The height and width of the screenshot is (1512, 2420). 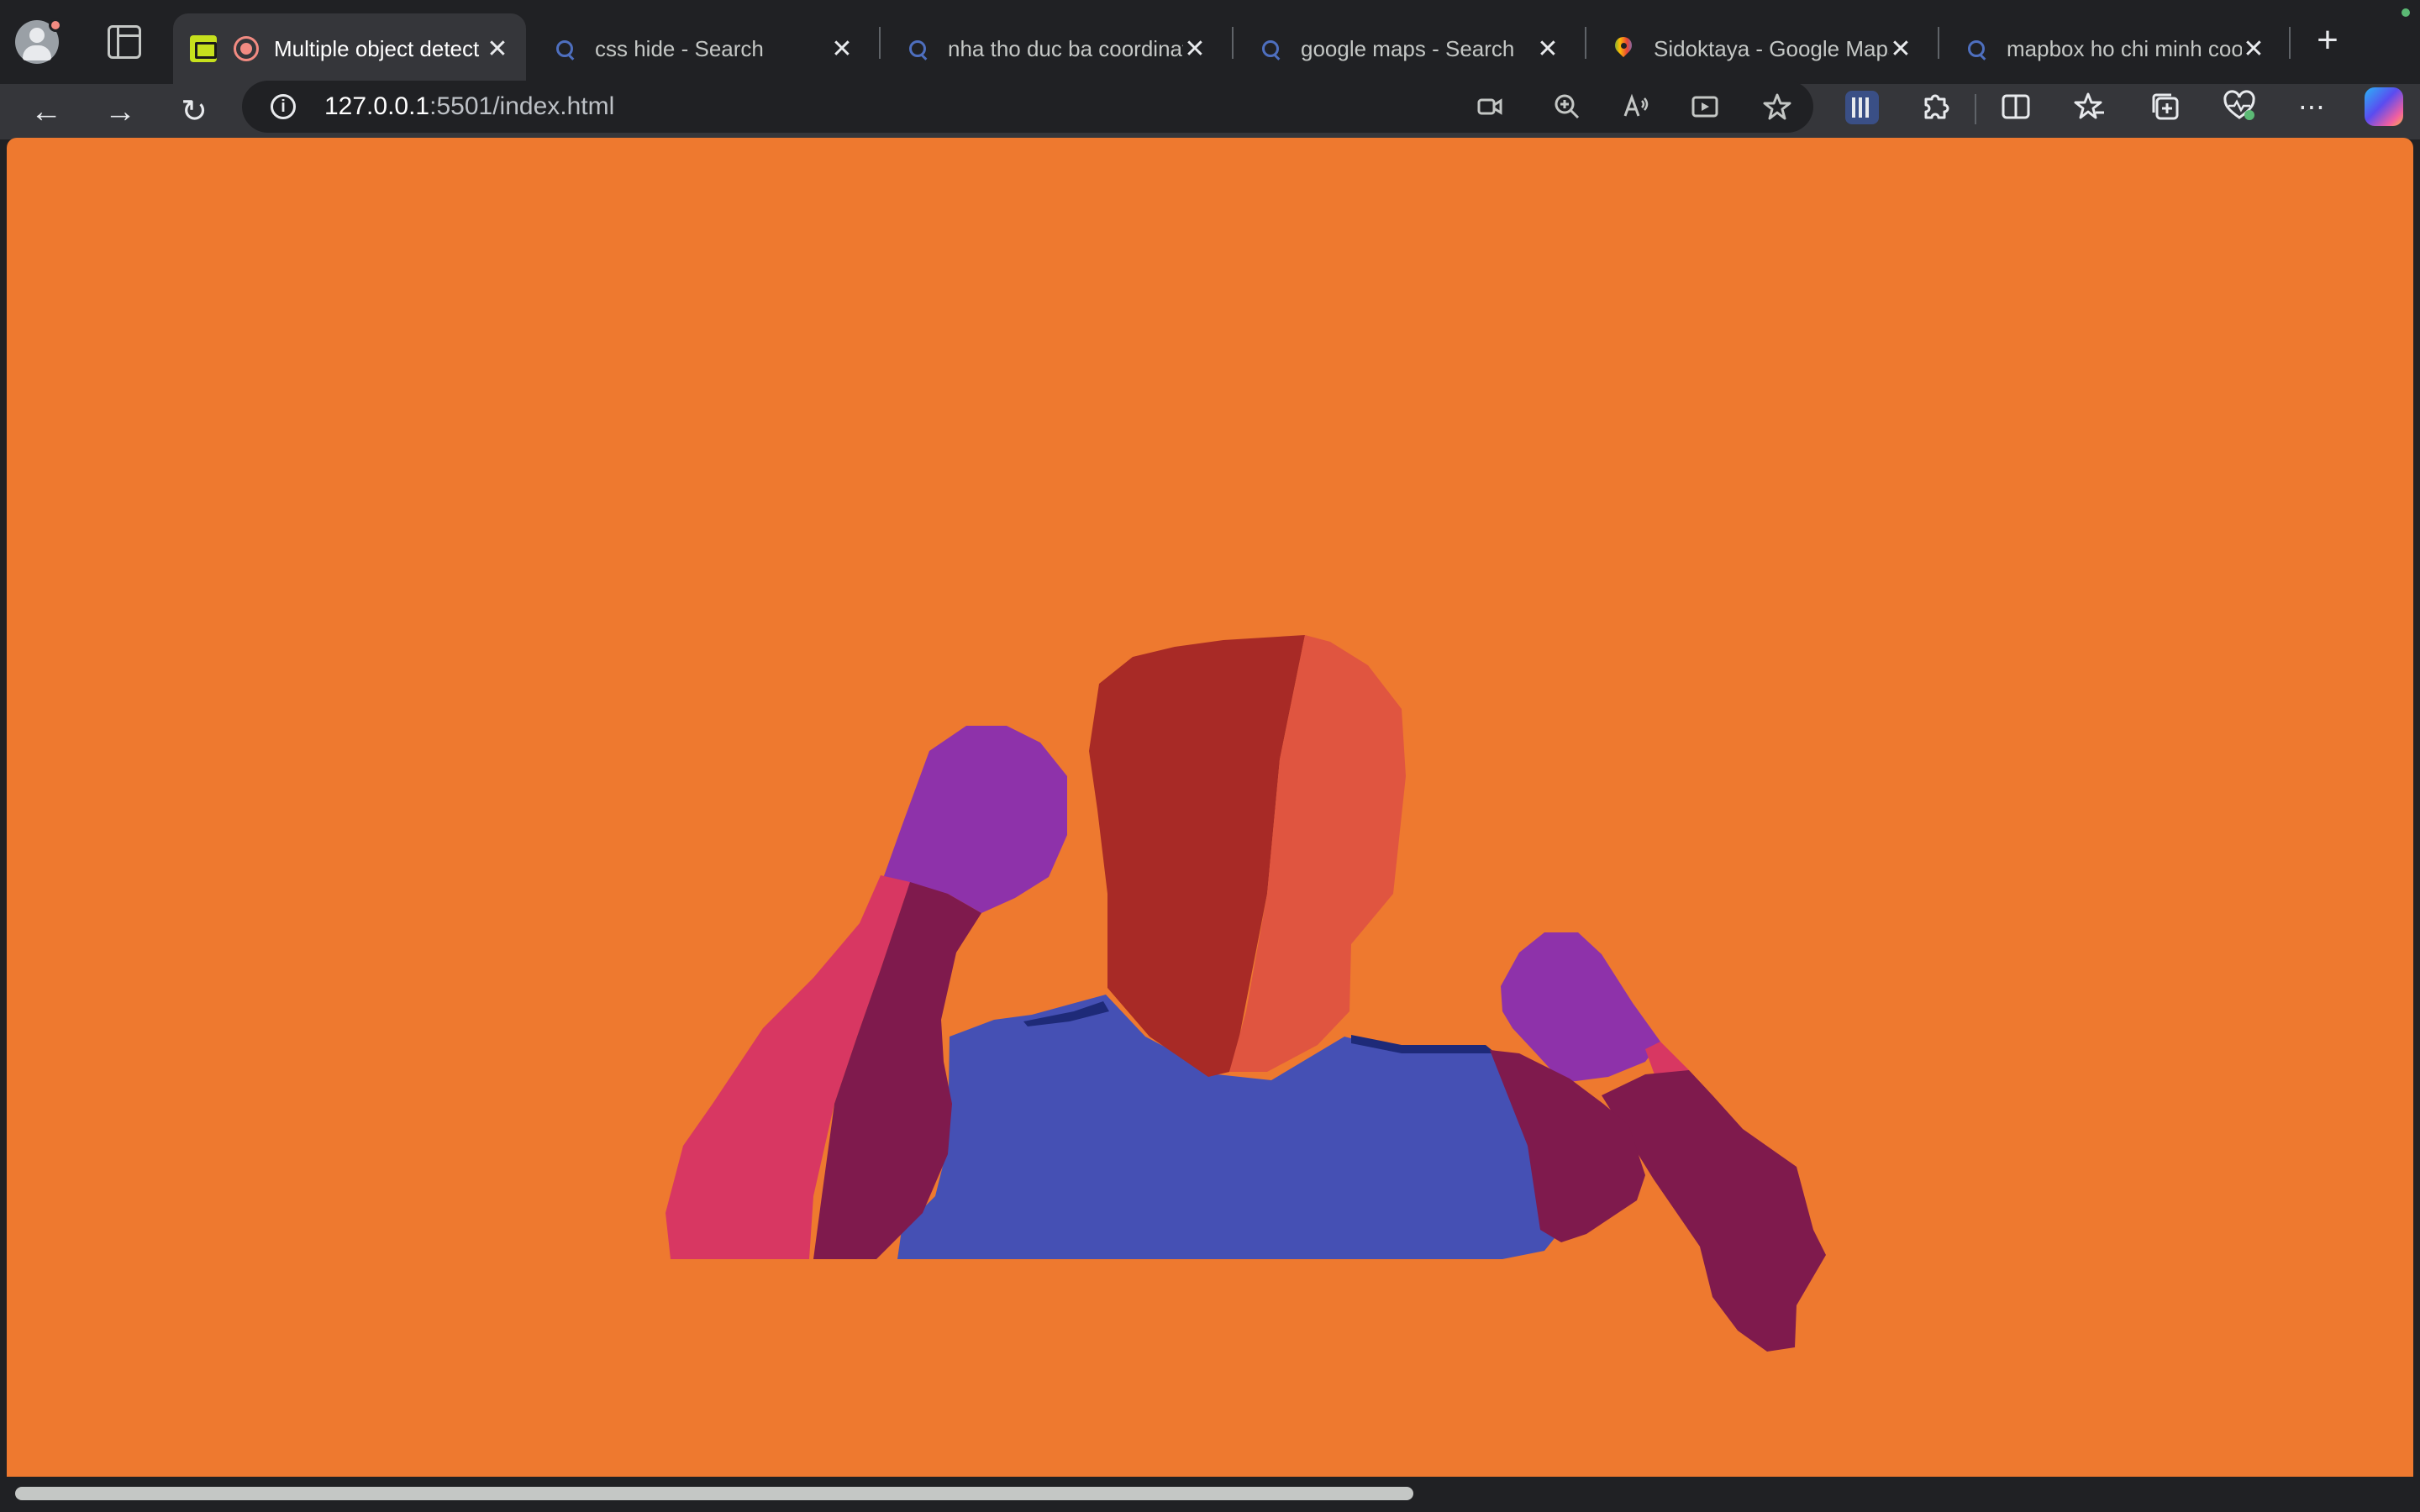 I want to click on favorites-icon, so click(x=2089, y=106).